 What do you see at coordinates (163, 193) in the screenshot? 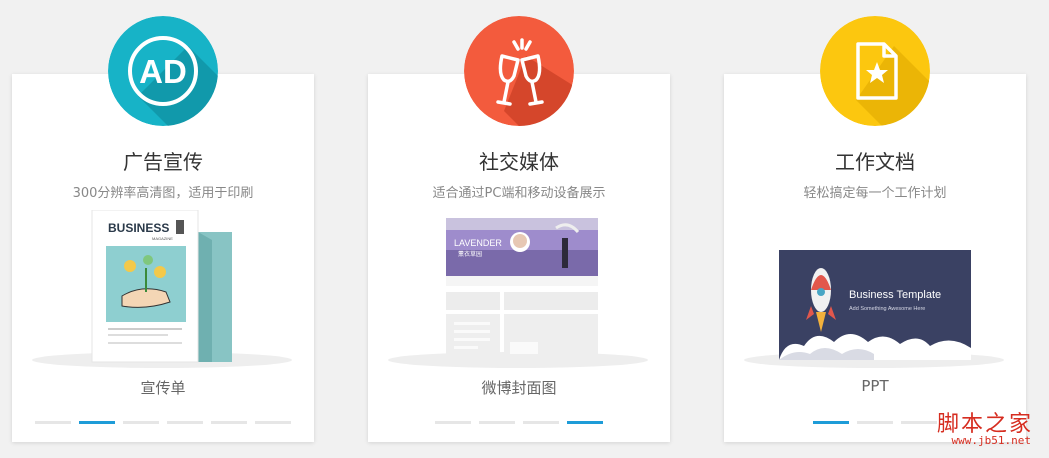
I see `card-subtitle: 300分辨率高清图，适用于印刷` at bounding box center [163, 193].